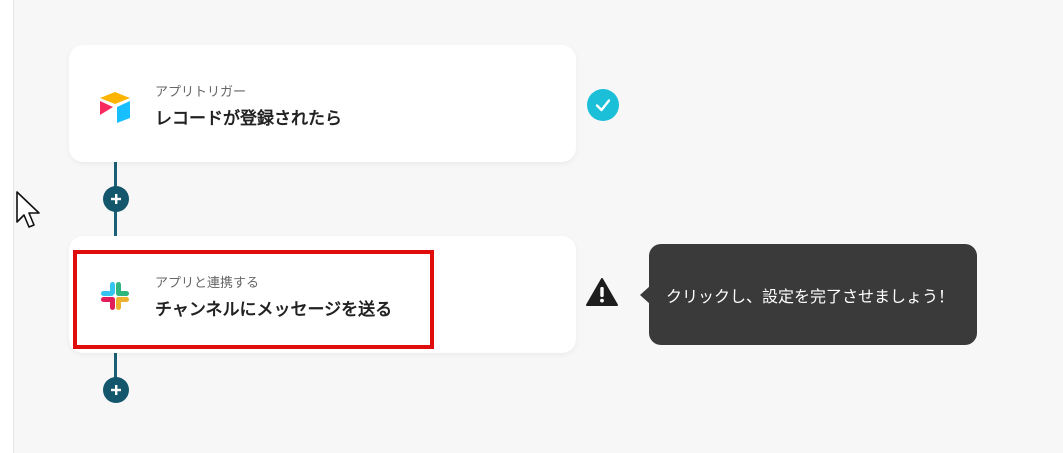 The height and width of the screenshot is (453, 1063). Describe the element at coordinates (253, 299) in the screenshot. I see `highlight-box` at that location.